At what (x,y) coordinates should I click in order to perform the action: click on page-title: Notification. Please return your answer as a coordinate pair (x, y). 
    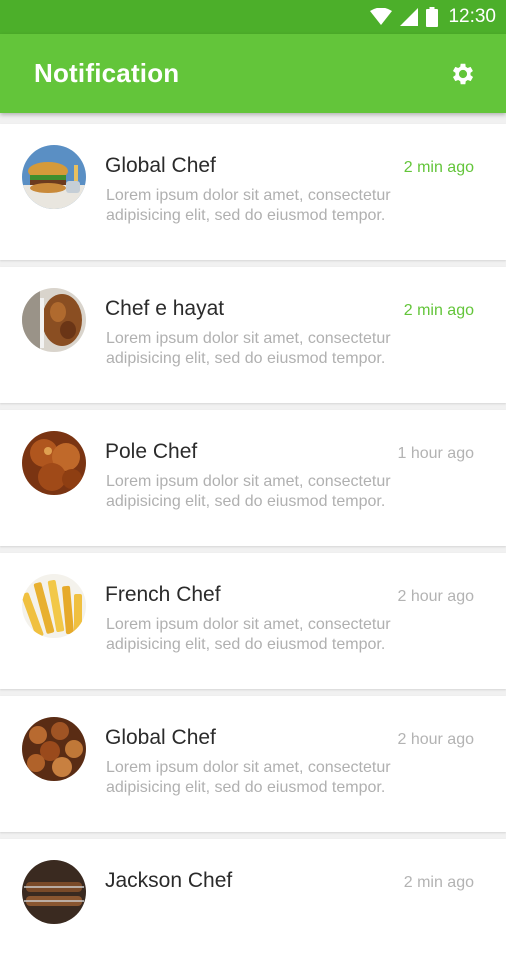
    Looking at the image, I should click on (107, 73).